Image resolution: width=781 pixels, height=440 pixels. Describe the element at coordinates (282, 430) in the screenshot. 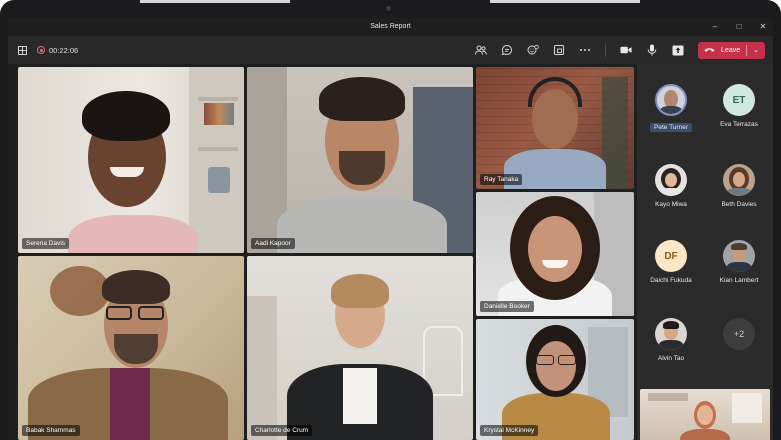

I see `participant-name: Charlotte de Crum` at that location.